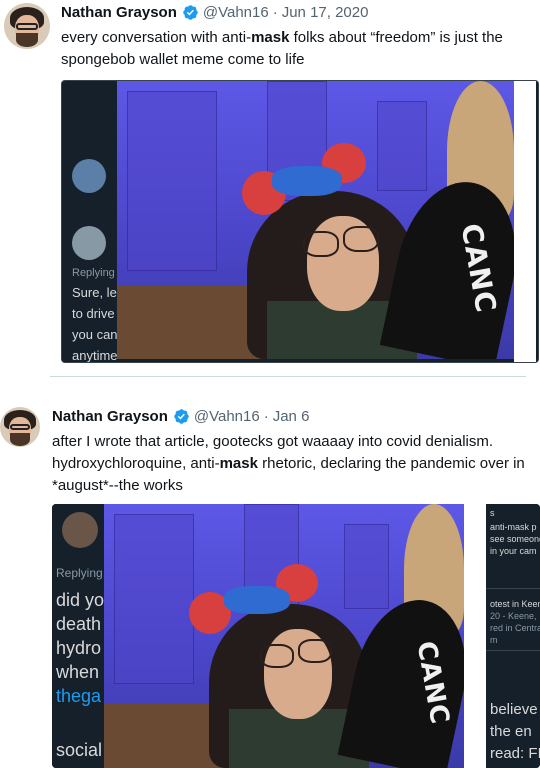  I want to click on tweet-header: Nathan Grayson @Vahn16 · Jan 6, so click(180, 416).